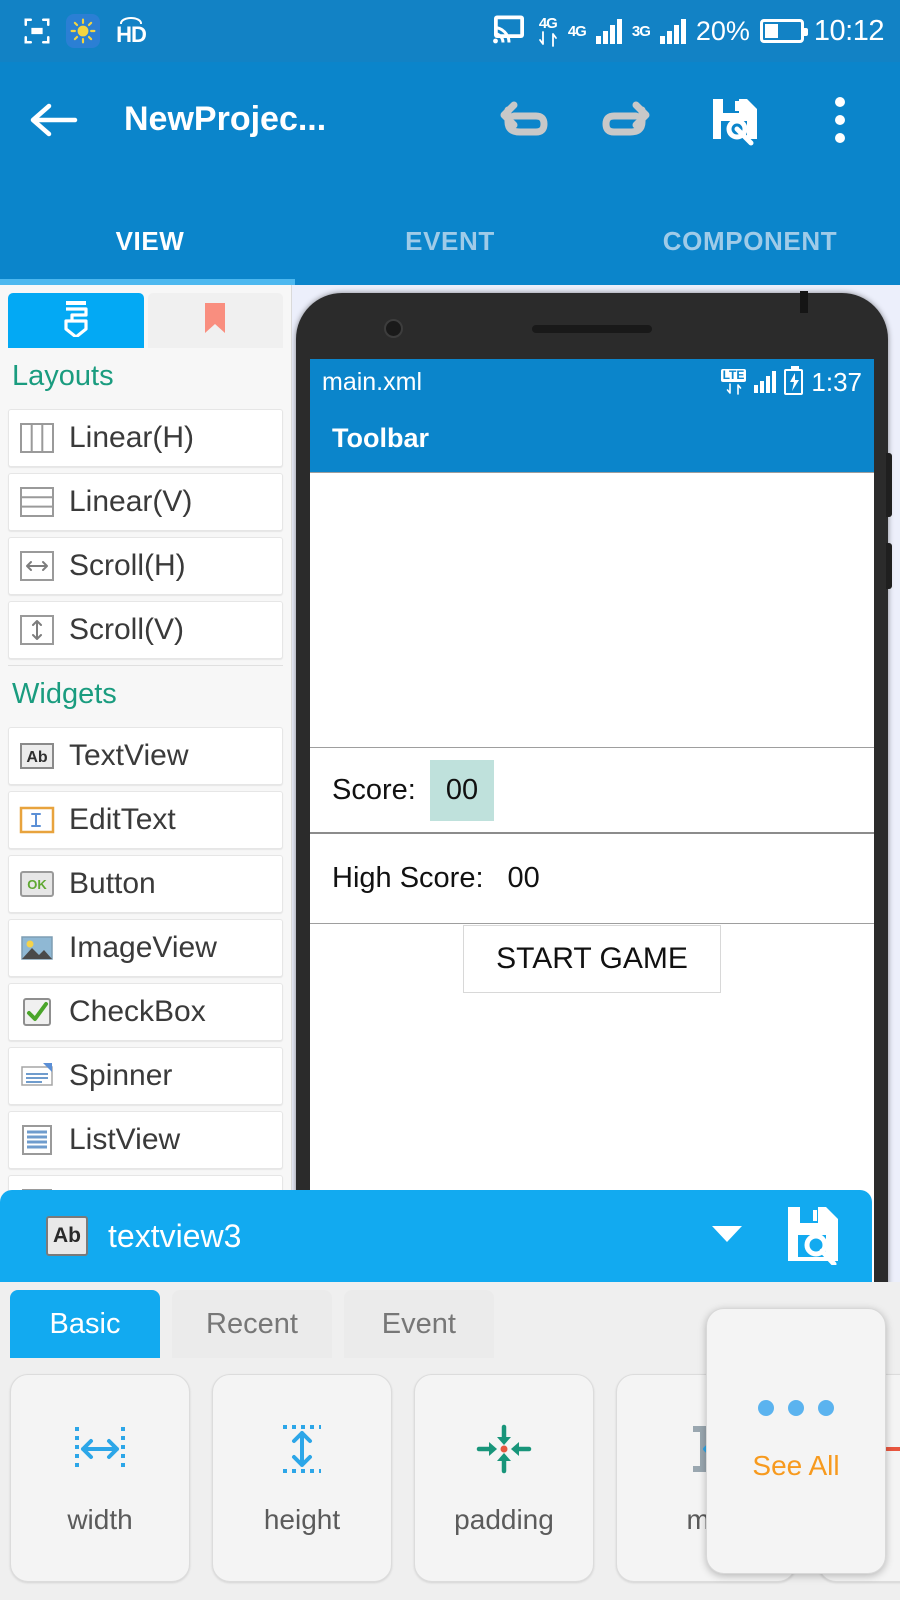 Image resolution: width=900 pixels, height=1600 pixels. I want to click on front-camera-icon, so click(393, 328).